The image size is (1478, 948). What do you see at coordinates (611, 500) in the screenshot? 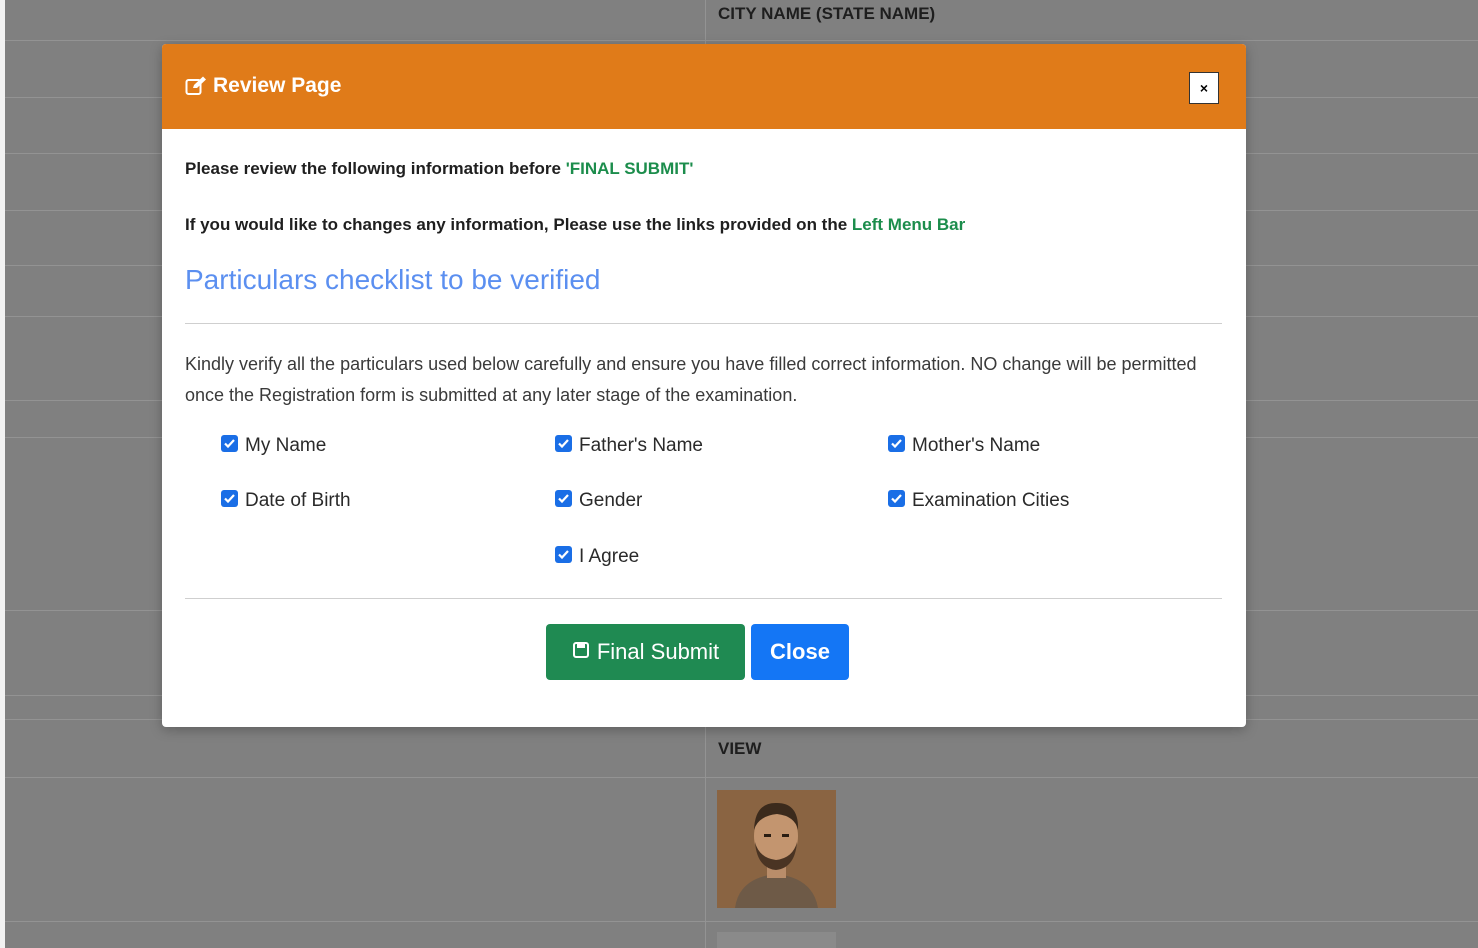
I see `checkbox-label: Gender` at bounding box center [611, 500].